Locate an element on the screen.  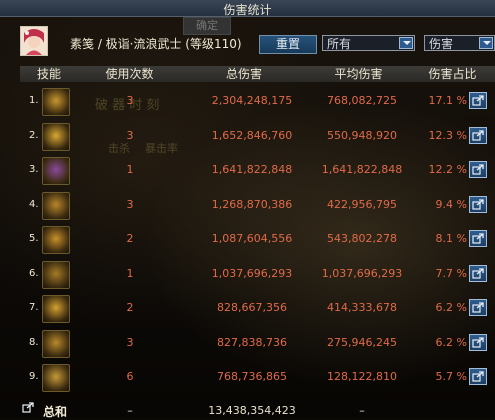
table-row: 9. 6 768,736,865 128,122,810 5.7 % is located at coordinates (257, 377).